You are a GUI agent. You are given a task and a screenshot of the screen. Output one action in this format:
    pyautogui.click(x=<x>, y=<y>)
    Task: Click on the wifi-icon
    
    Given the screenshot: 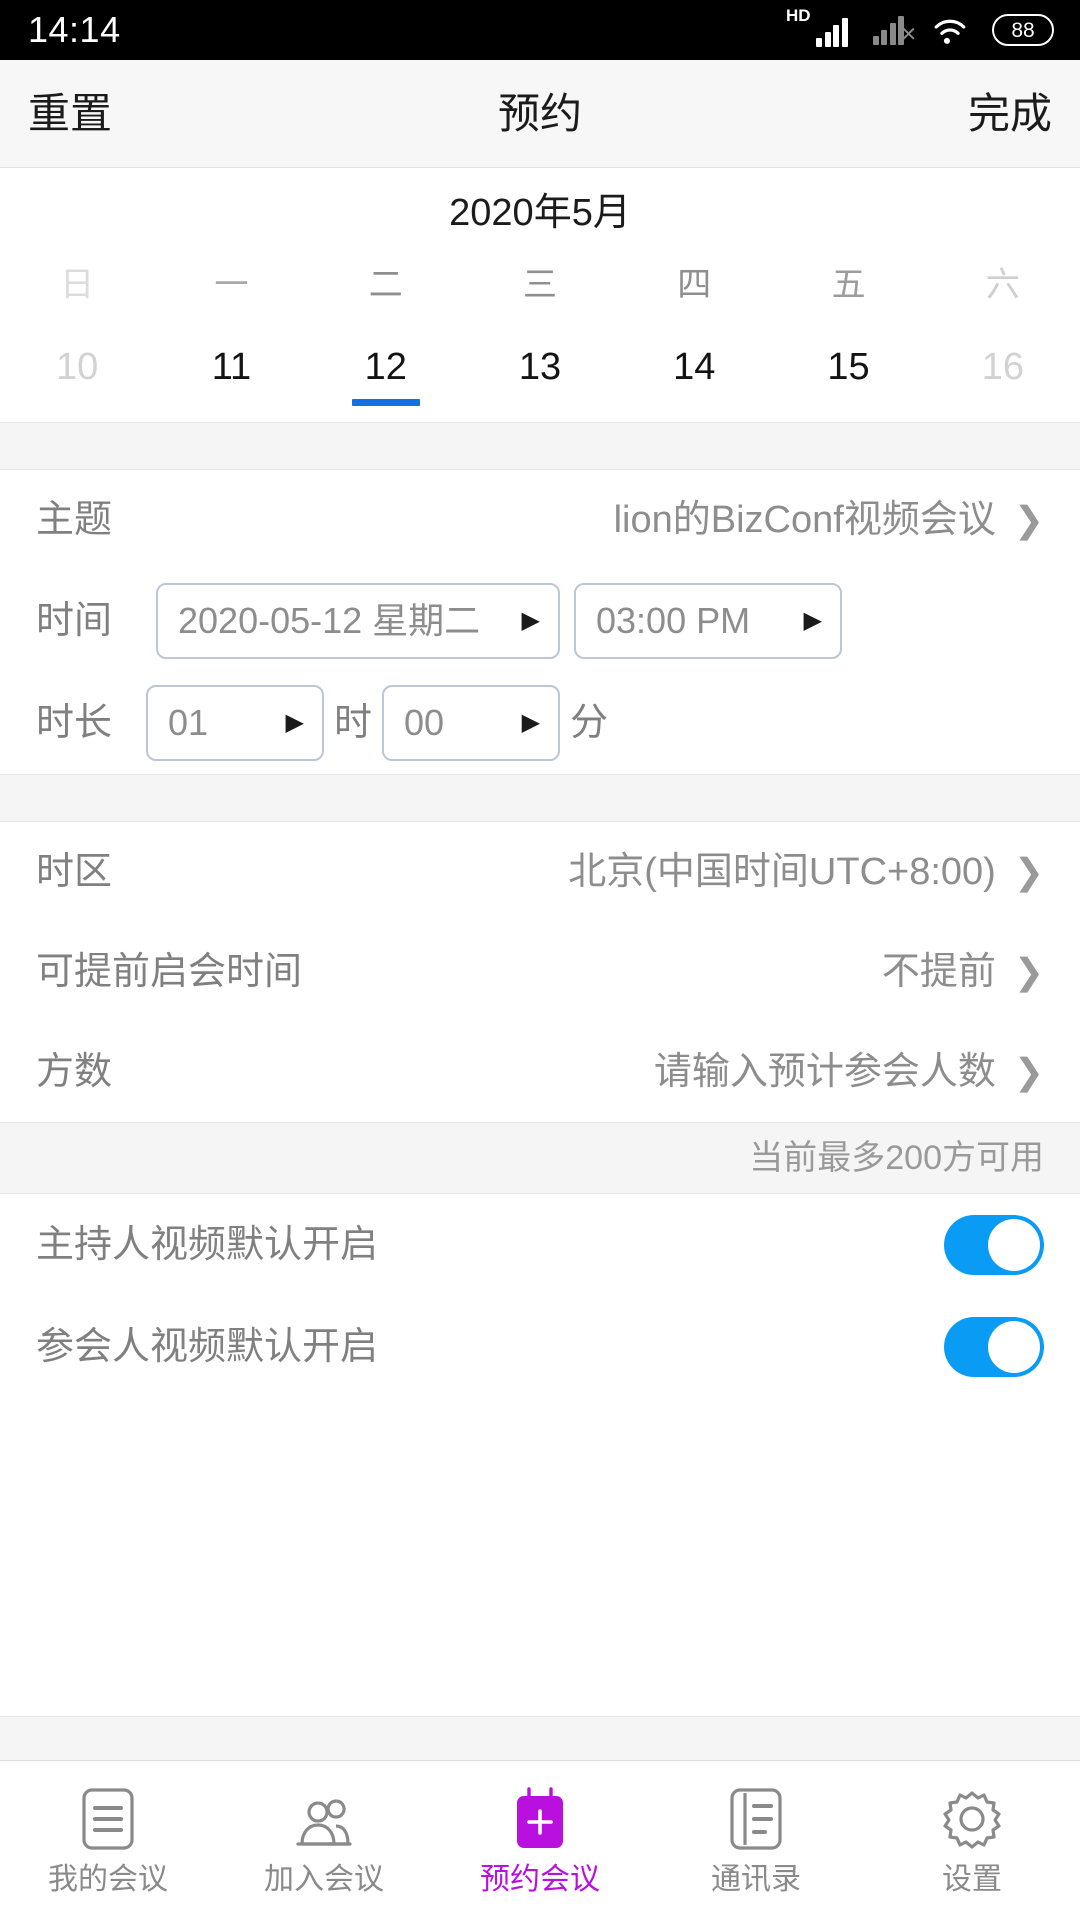 What is the action you would take?
    pyautogui.click(x=950, y=31)
    